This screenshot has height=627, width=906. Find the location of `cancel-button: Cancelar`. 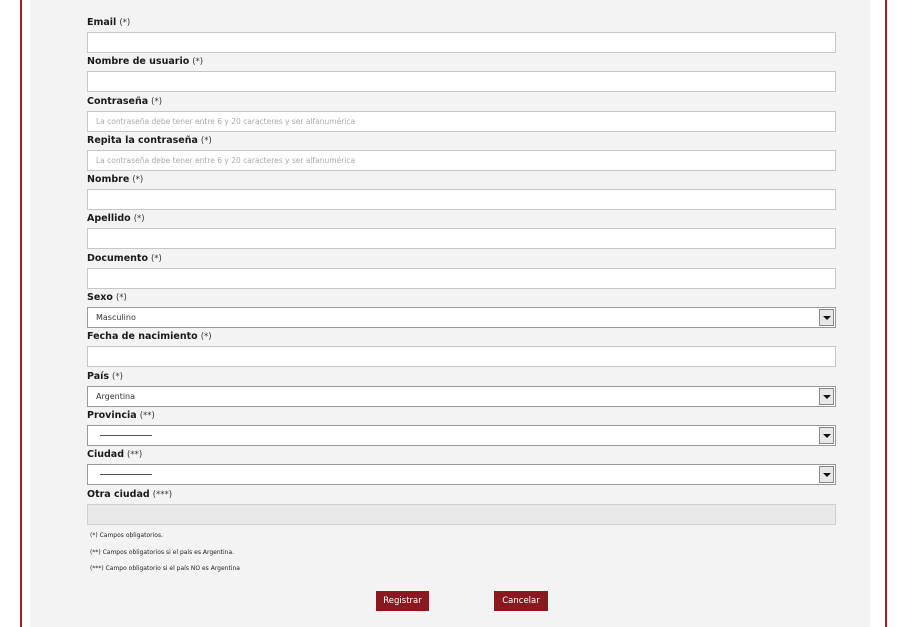

cancel-button: Cancelar is located at coordinates (521, 601).